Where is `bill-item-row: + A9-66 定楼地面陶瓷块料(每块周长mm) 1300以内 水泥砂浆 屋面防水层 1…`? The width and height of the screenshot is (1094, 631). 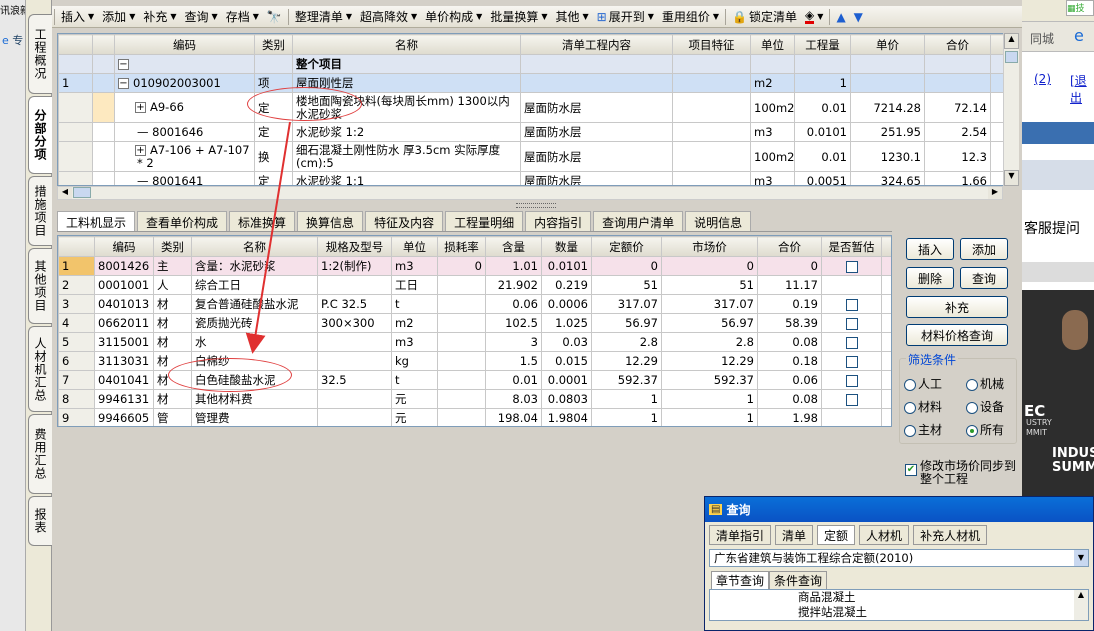
bill-item-row: + A9-66 定楼地面陶瓷块料(每块周长mm) 1300以内 水泥砂浆 屋面防水层 1… is located at coordinates (538, 107).